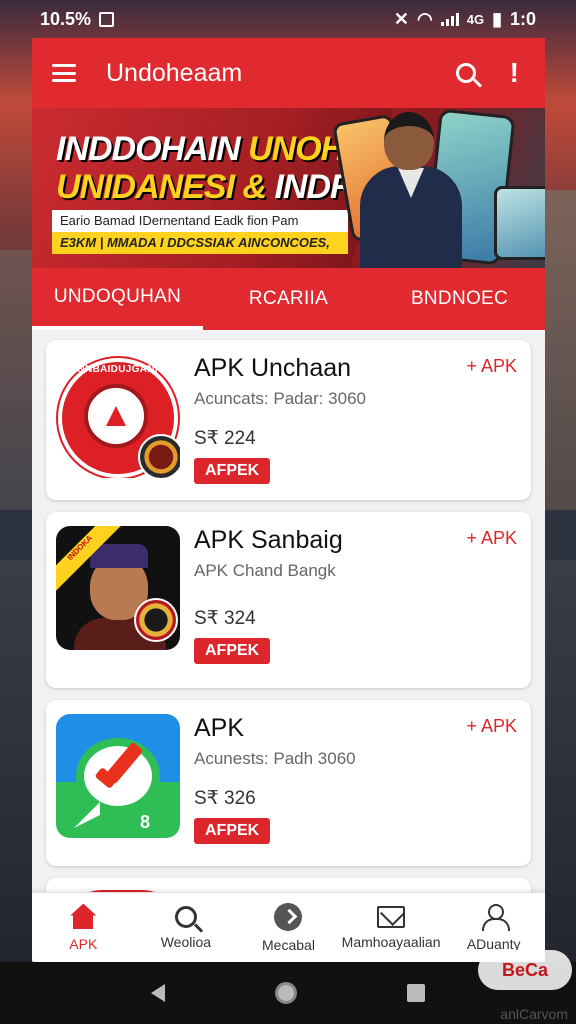 The image size is (576, 1024). What do you see at coordinates (286, 993) in the screenshot?
I see `home-button-icon` at bounding box center [286, 993].